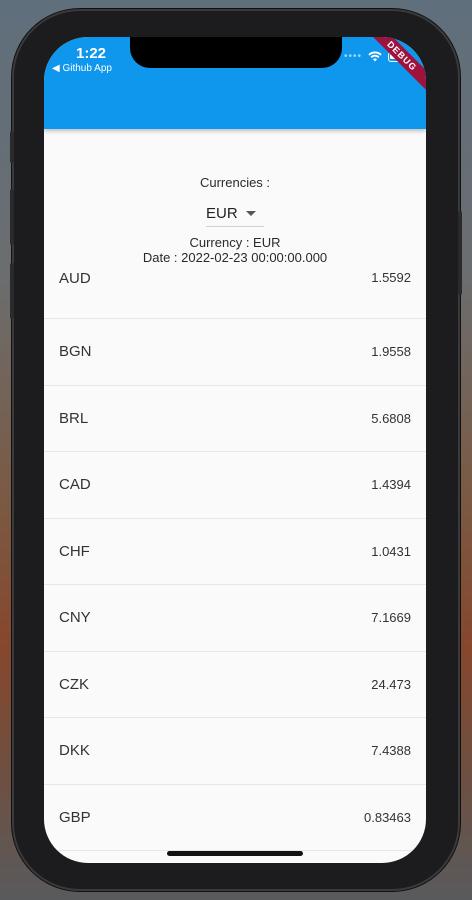 The height and width of the screenshot is (900, 472). What do you see at coordinates (393, 67) in the screenshot?
I see `debug-banner: DEBUG` at bounding box center [393, 67].